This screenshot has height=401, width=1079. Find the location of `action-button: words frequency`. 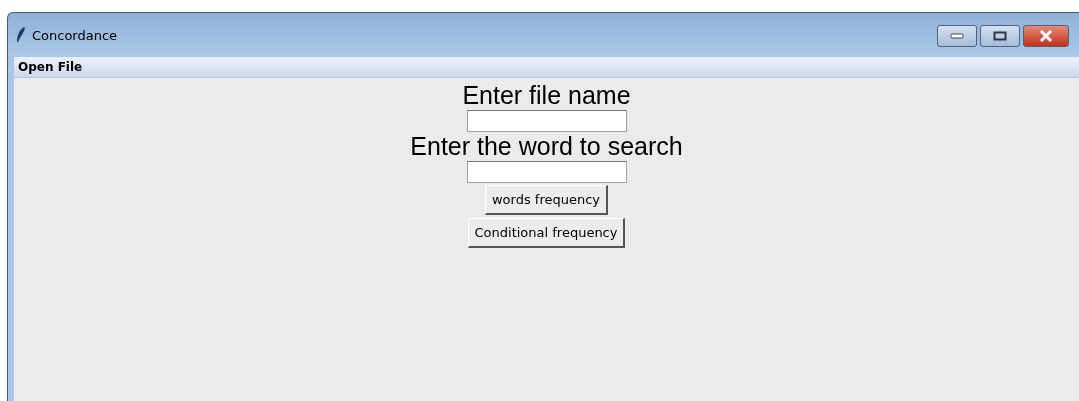

action-button: words frequency is located at coordinates (546, 200).